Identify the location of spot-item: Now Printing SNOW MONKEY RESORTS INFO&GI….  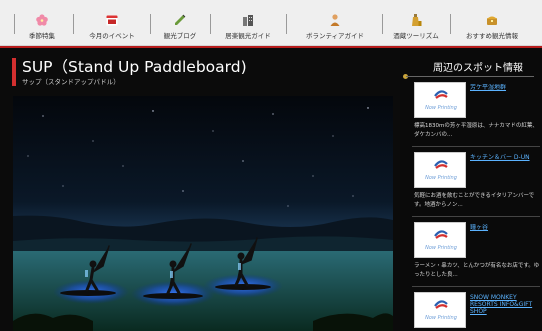
(477, 311).